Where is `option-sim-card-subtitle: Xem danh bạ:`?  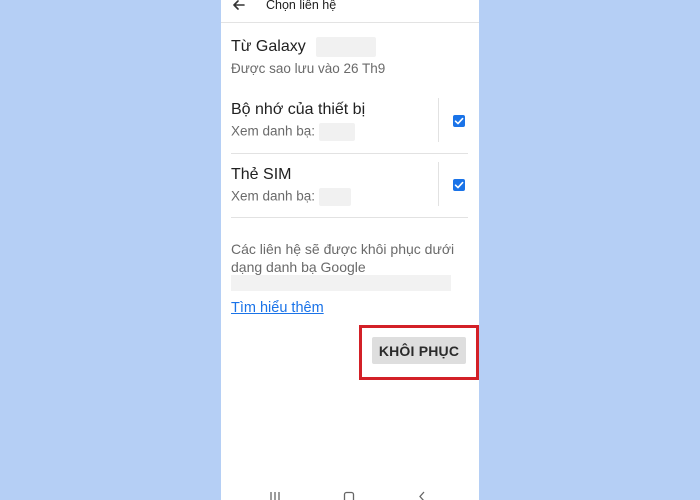
option-sim-card-subtitle: Xem danh bạ: is located at coordinates (350, 197).